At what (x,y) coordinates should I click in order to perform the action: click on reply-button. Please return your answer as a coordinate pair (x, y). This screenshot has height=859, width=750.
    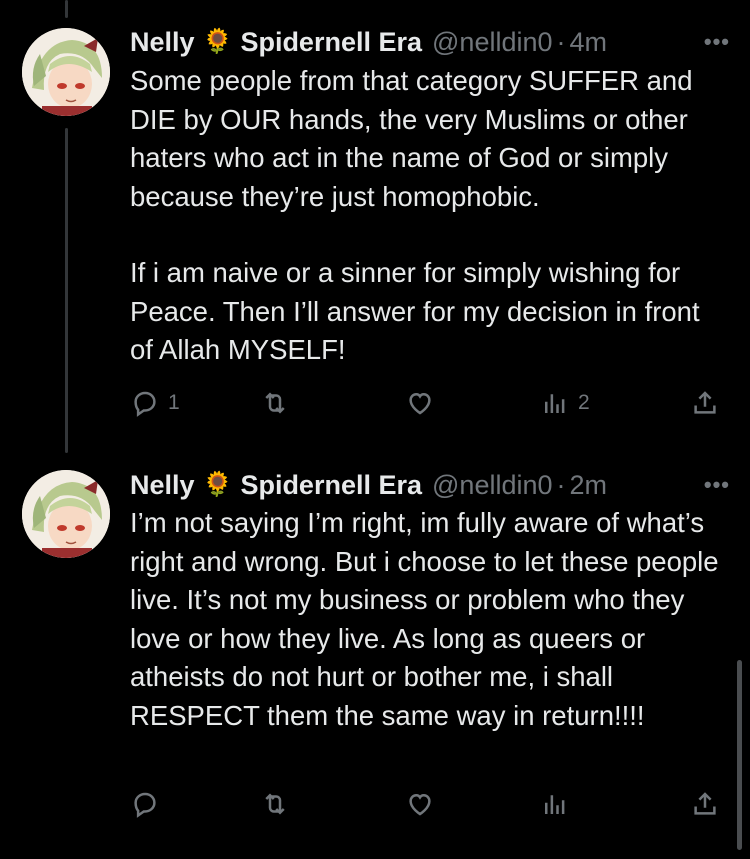
    Looking at the image, I should click on (149, 804).